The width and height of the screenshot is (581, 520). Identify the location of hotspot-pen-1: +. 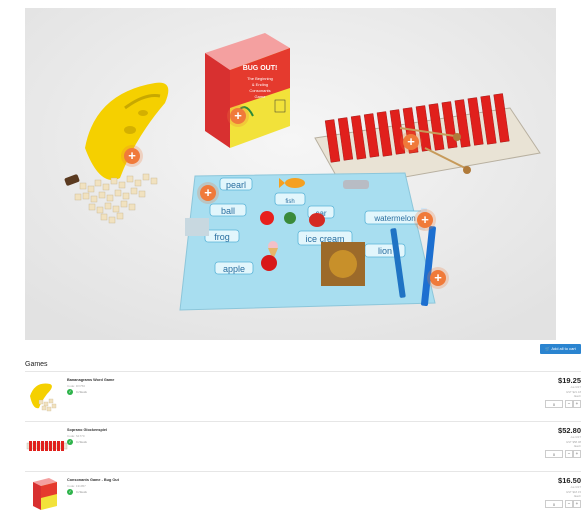
(425, 220).